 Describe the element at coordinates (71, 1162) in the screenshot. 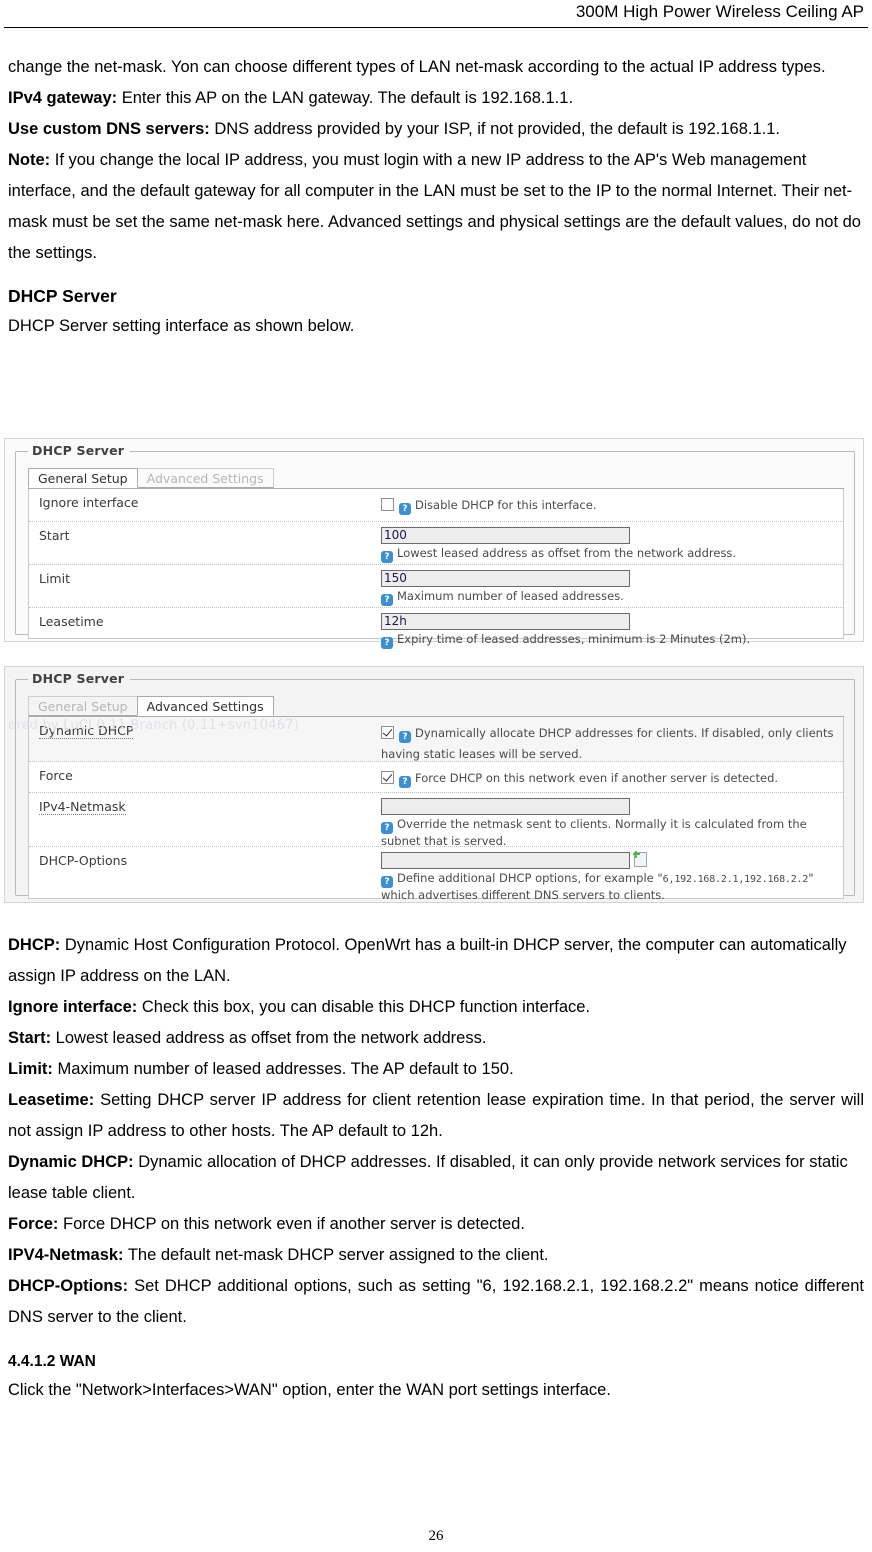

I see `term-dynamic-dhcp: Dynamic DHCP:` at that location.